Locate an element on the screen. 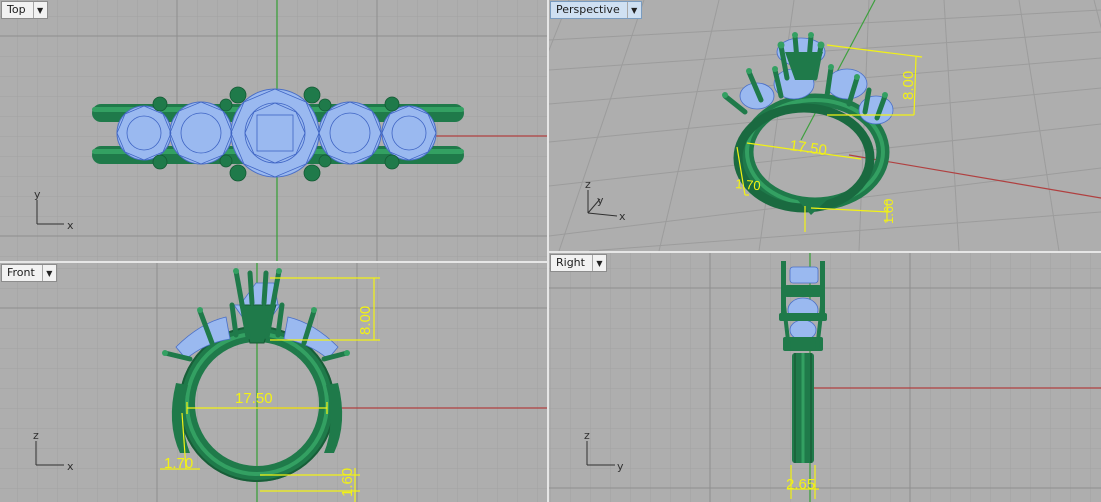 Image resolution: width=1101 pixels, height=502 pixels. viewport-title-front: Front is located at coordinates (21, 272).